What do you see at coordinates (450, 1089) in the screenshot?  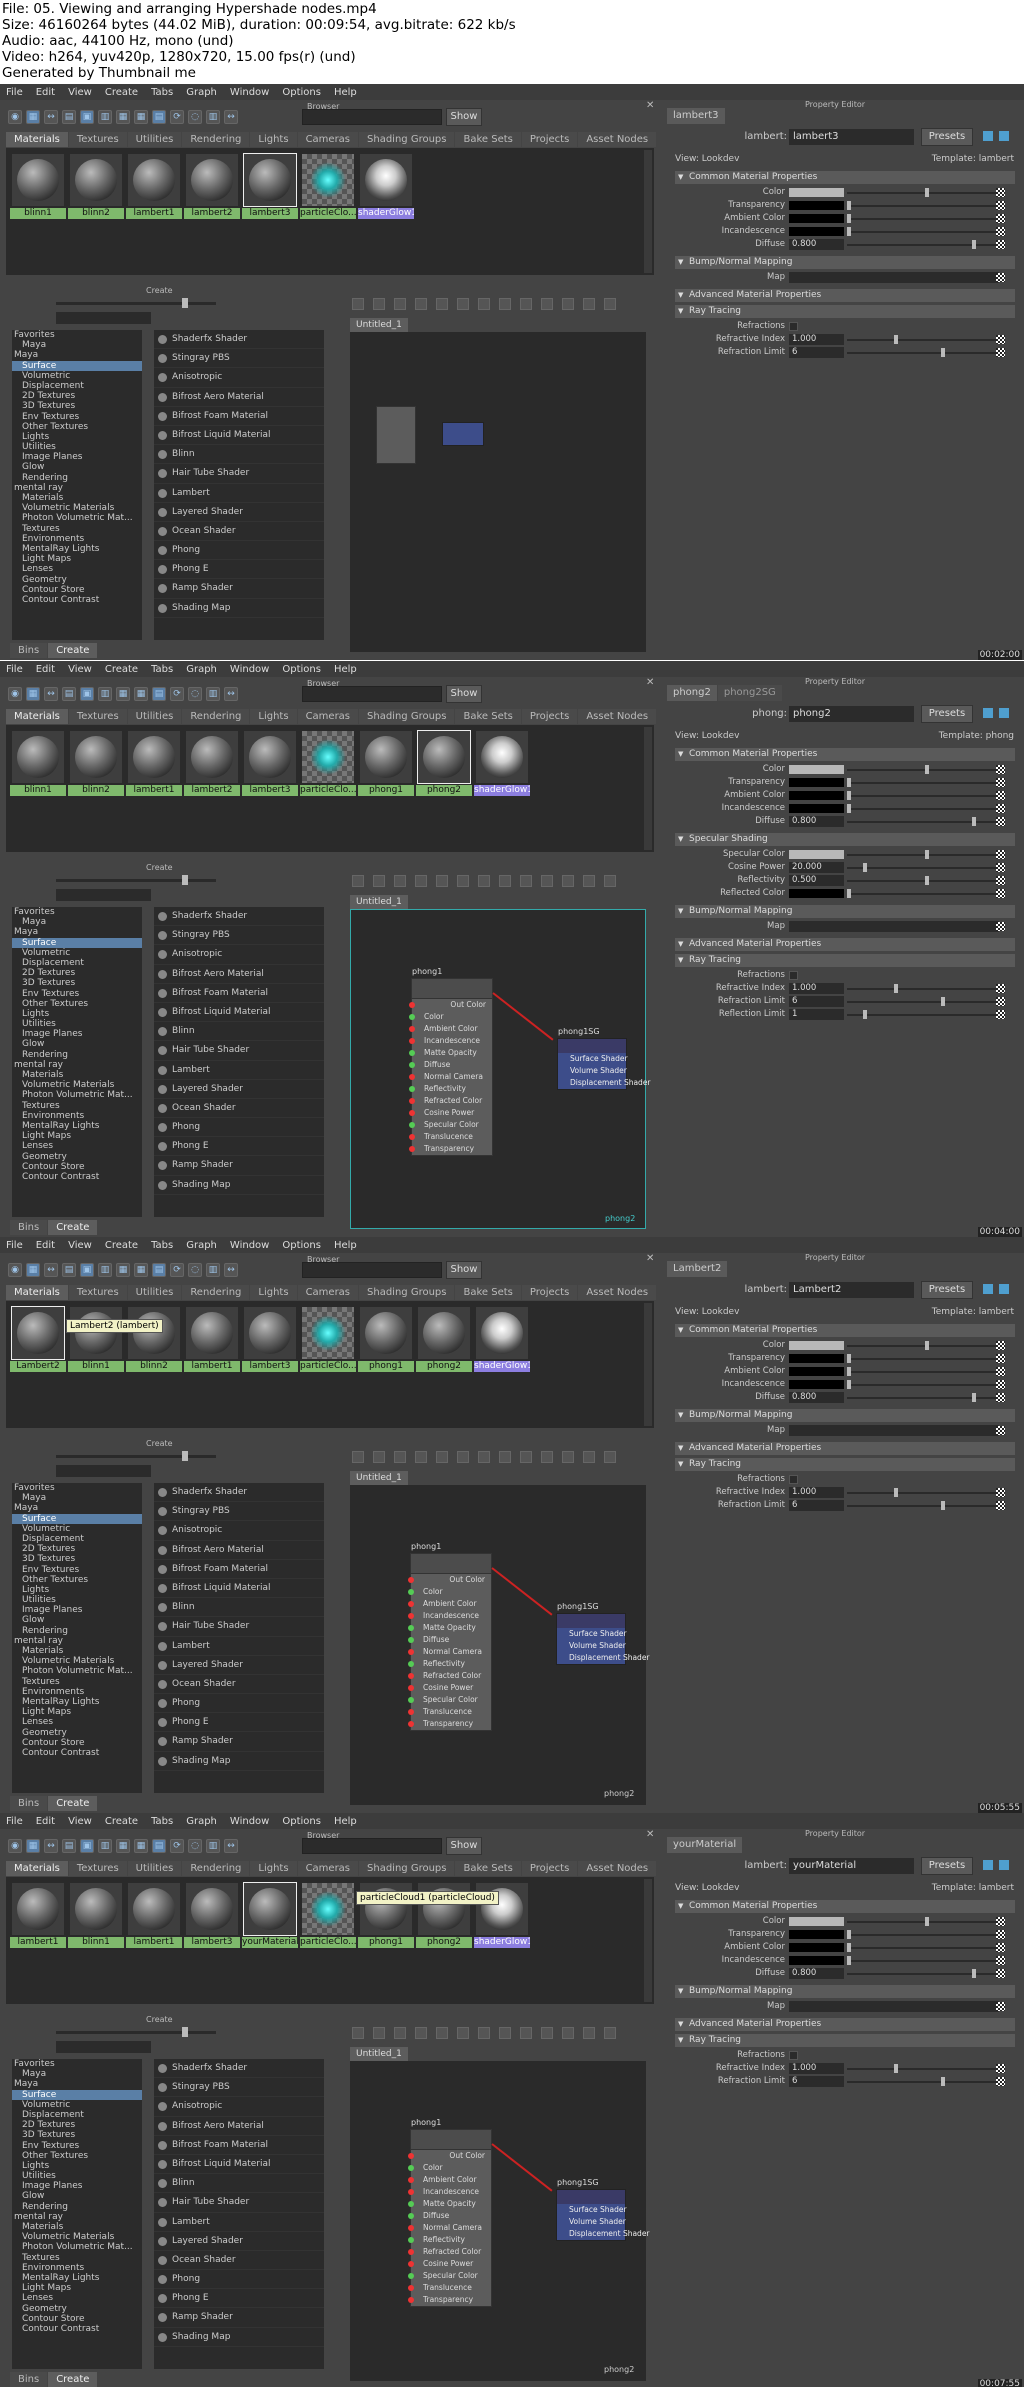 I see `node-port: Reflectivity` at bounding box center [450, 1089].